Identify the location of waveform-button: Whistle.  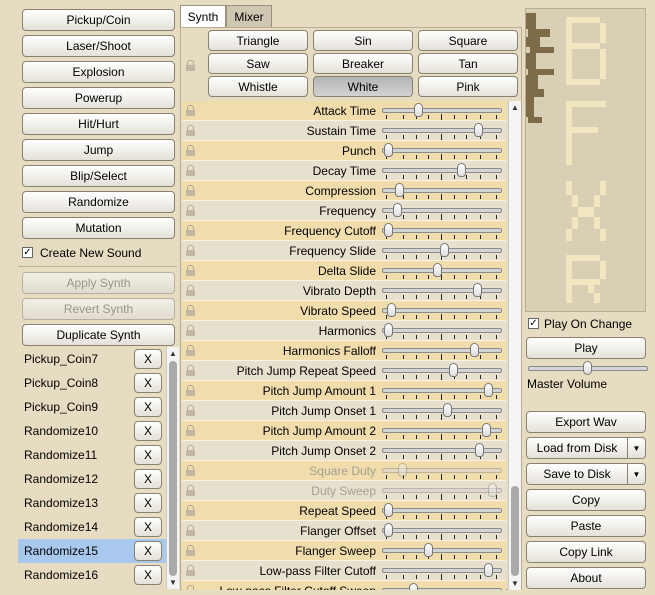
(258, 86).